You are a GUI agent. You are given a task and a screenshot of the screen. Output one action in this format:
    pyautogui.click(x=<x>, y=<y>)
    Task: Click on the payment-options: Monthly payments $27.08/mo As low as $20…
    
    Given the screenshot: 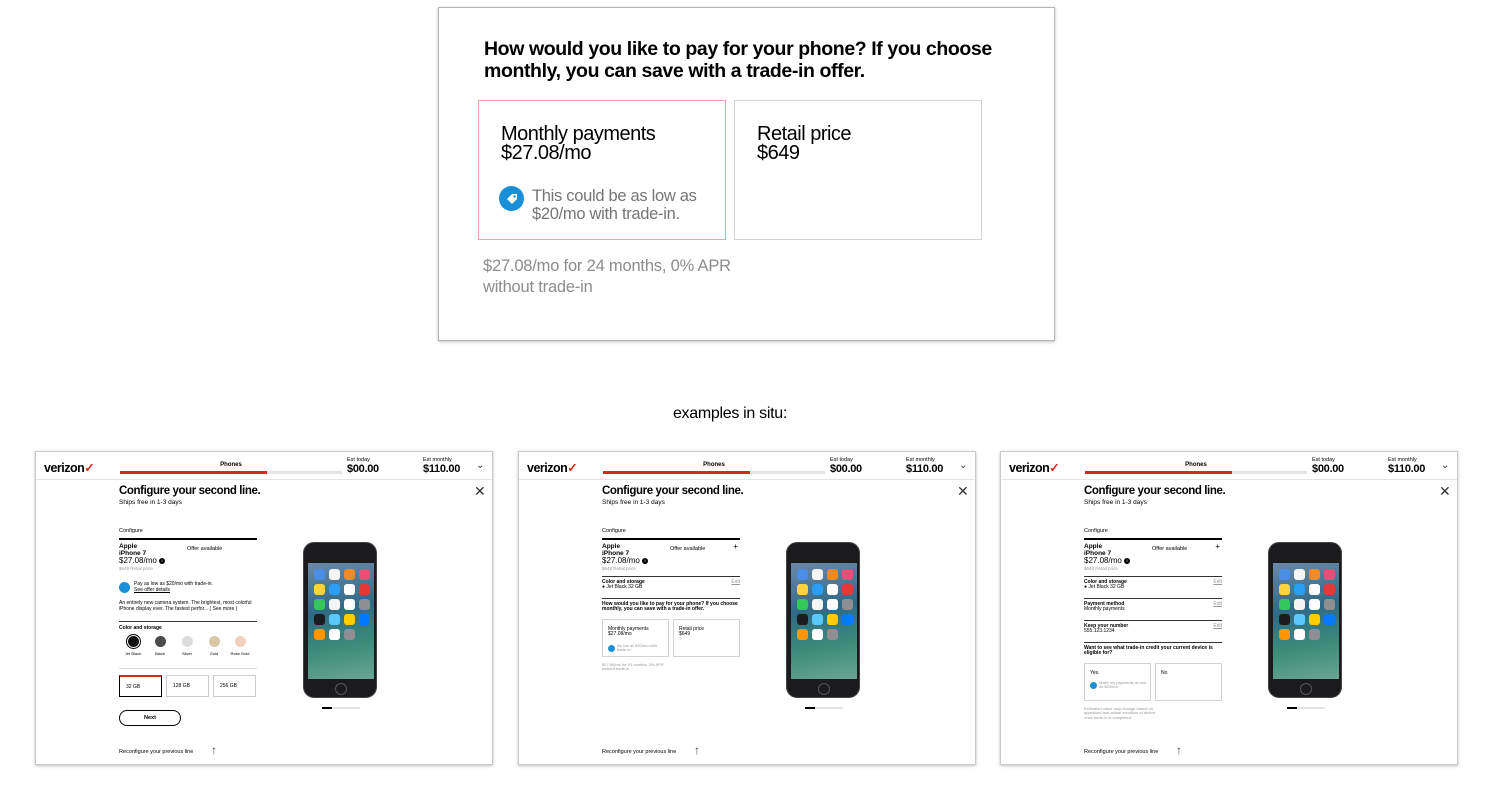 What is the action you would take?
    pyautogui.click(x=671, y=639)
    